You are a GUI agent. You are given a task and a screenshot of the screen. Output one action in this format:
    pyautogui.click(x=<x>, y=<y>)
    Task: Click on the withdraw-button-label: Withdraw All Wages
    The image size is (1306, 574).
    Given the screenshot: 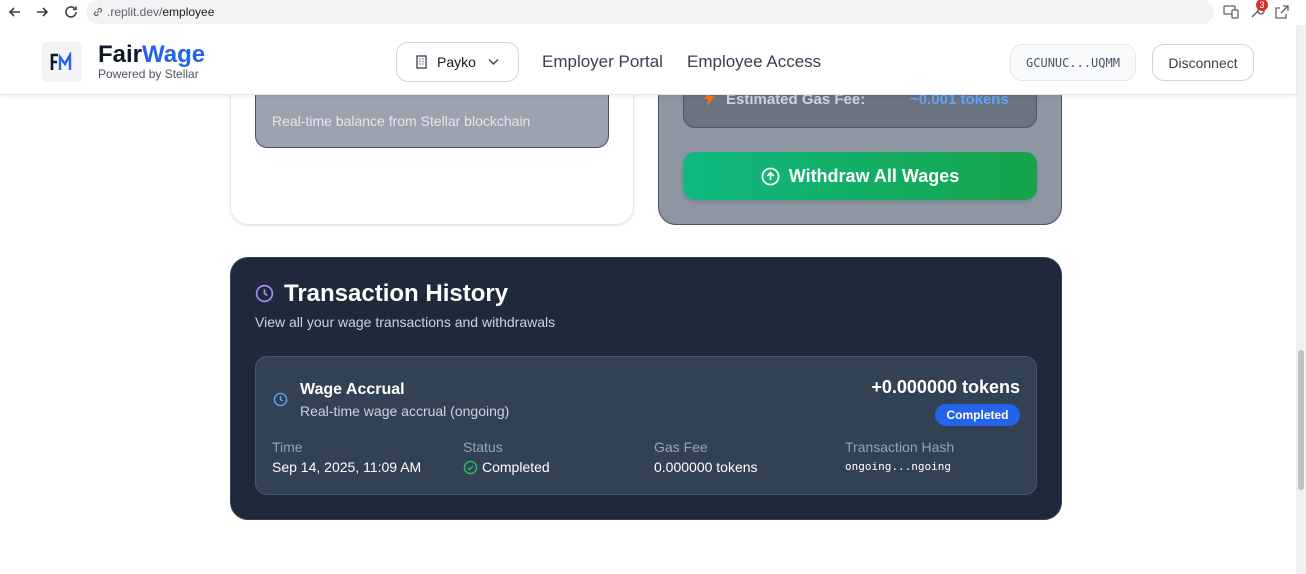 What is the action you would take?
    pyautogui.click(x=874, y=175)
    